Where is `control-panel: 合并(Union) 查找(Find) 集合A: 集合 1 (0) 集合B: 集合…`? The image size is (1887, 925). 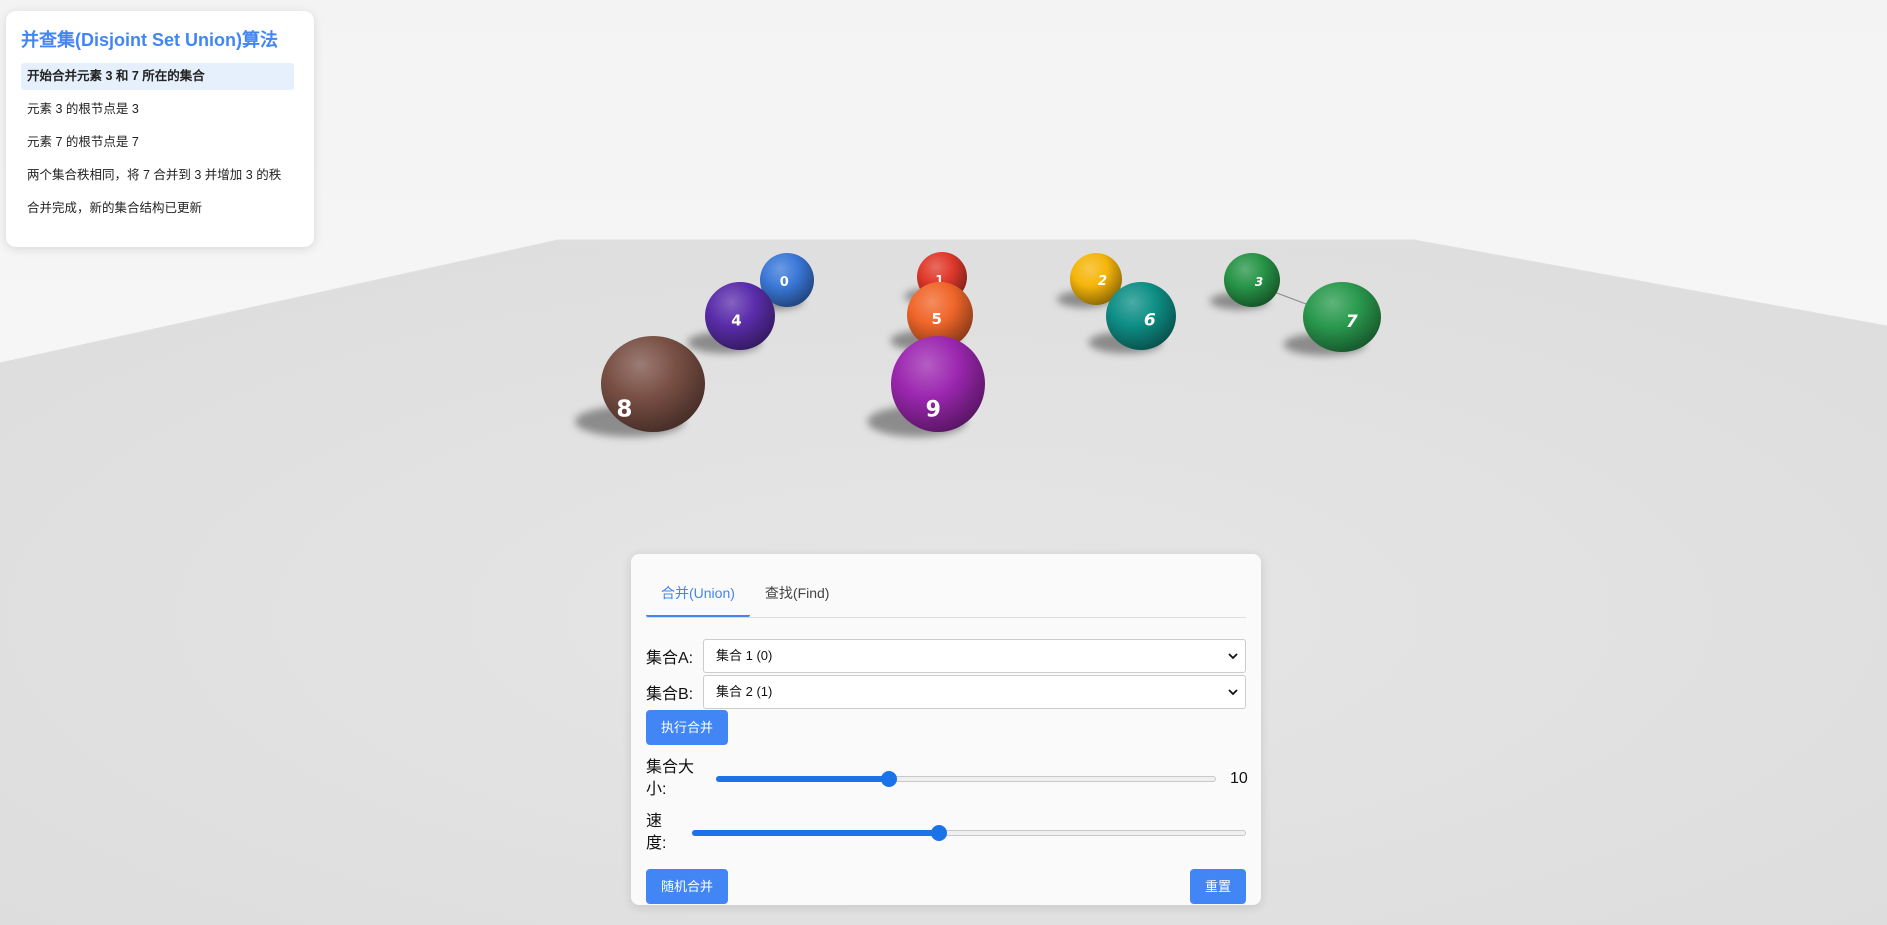 control-panel: 合并(Union) 查找(Find) 集合A: 集合 1 (0) 集合B: 集合… is located at coordinates (946, 729).